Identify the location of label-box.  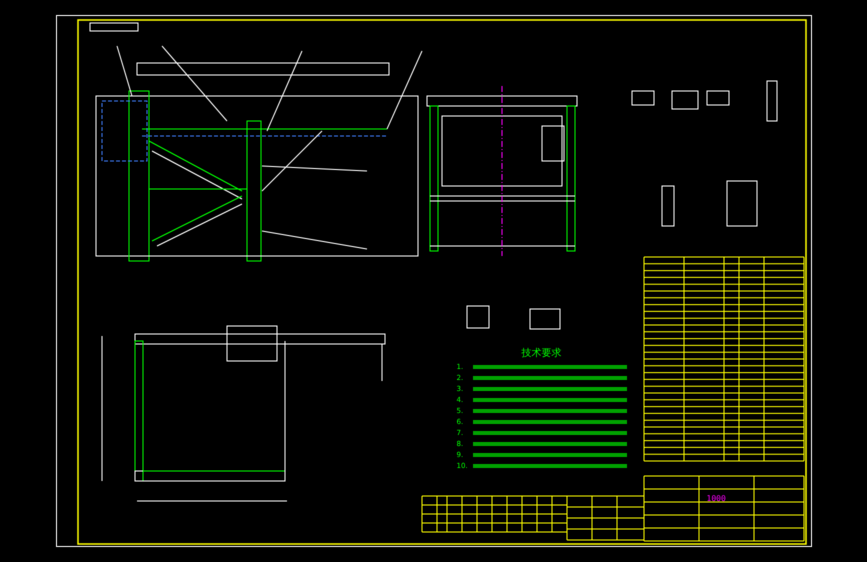
(113, 27).